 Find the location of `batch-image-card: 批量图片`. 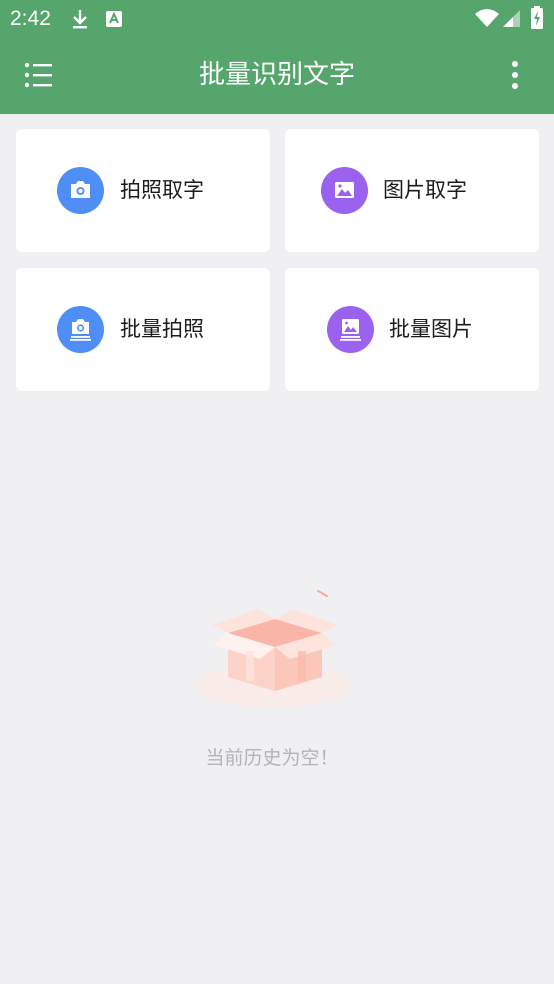

batch-image-card: 批量图片 is located at coordinates (412, 329).